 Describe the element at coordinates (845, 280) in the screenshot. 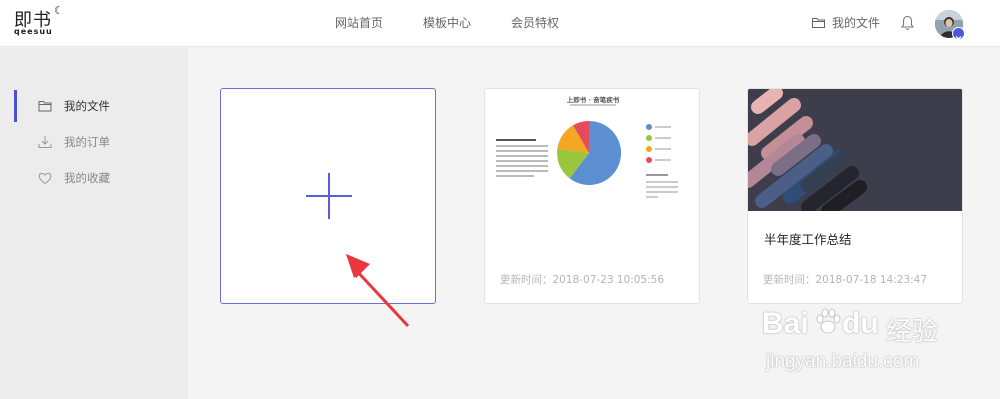

I see `updated-time: 更新时间：2018-07-18 14:23:47` at that location.